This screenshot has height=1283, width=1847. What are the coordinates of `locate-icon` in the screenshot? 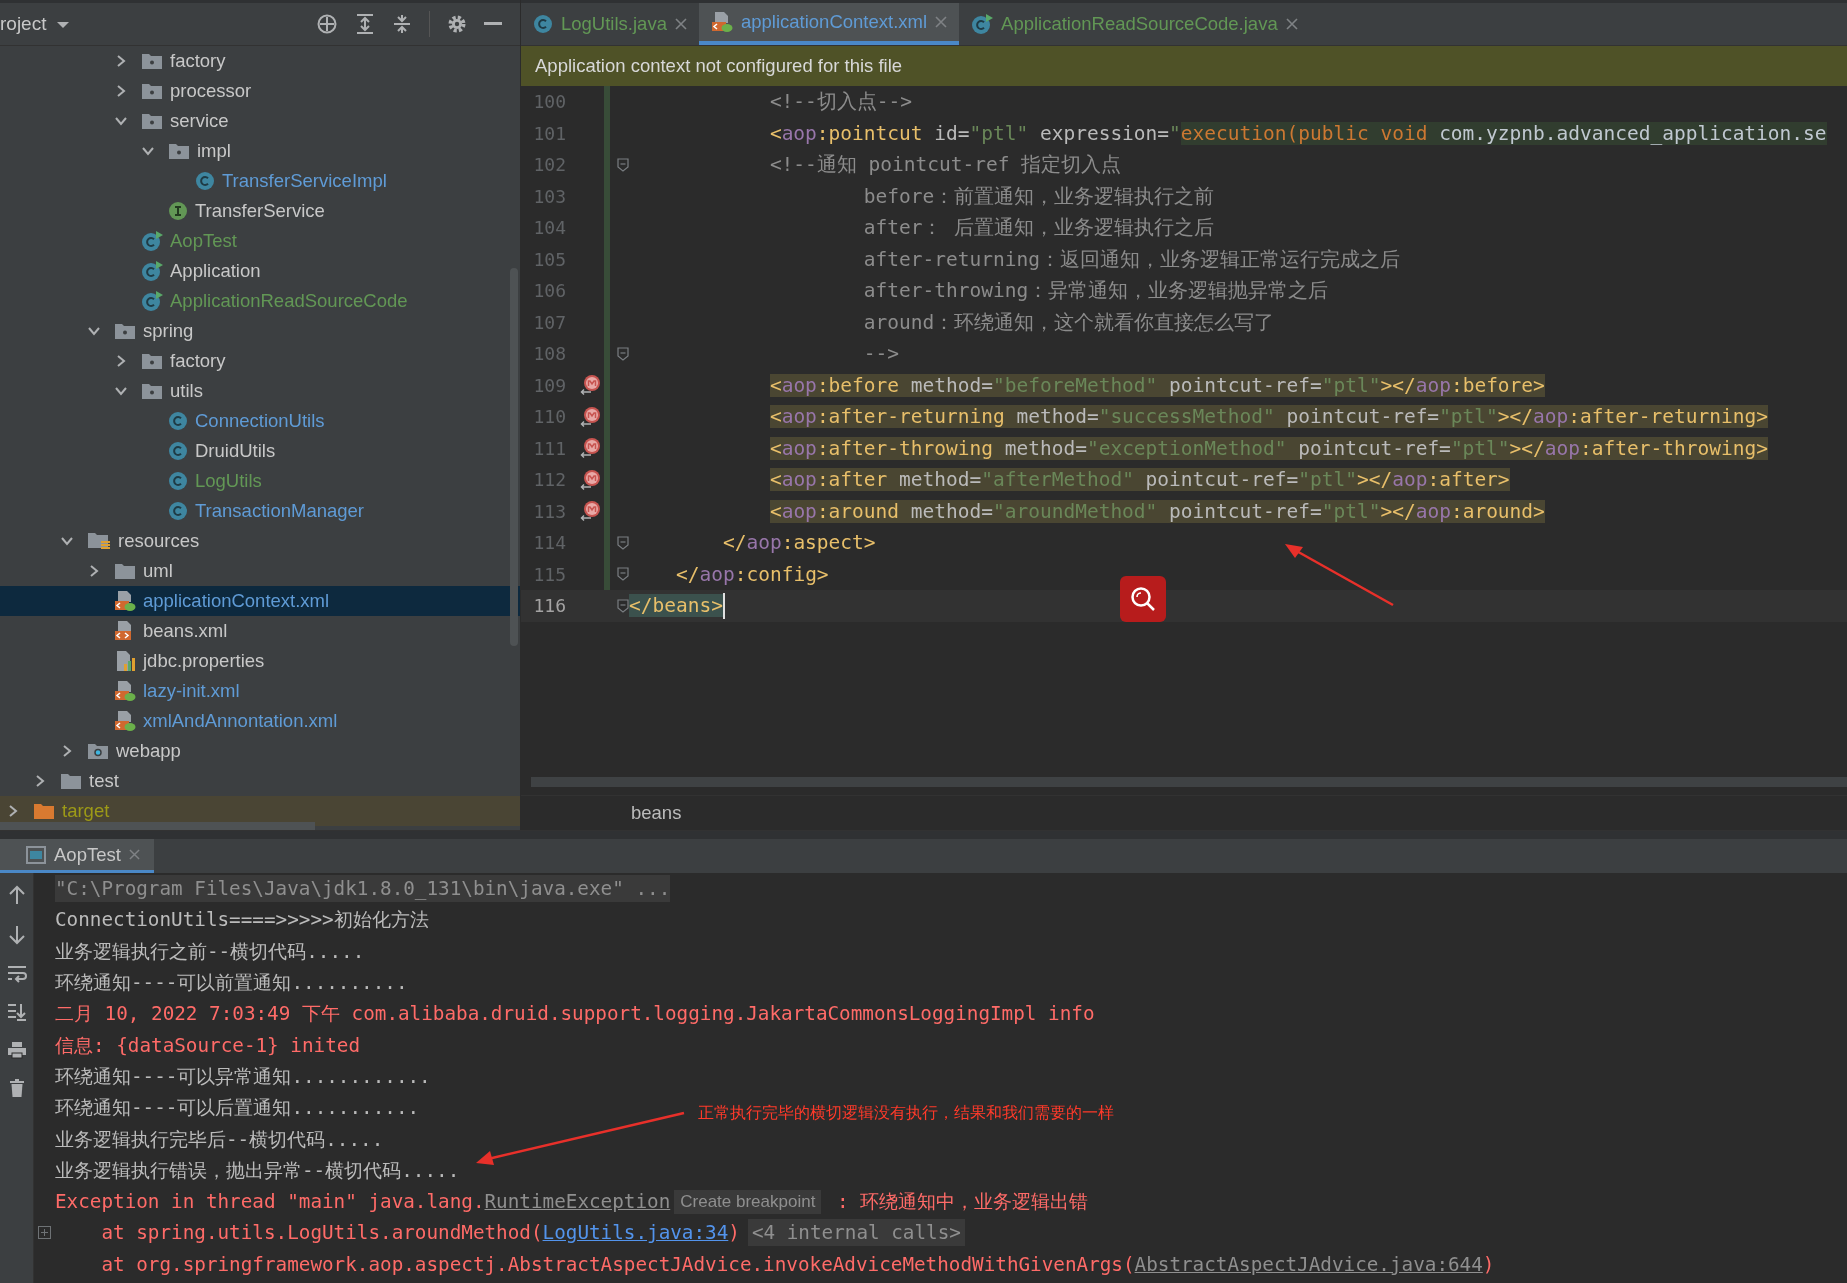 It's located at (327, 24).